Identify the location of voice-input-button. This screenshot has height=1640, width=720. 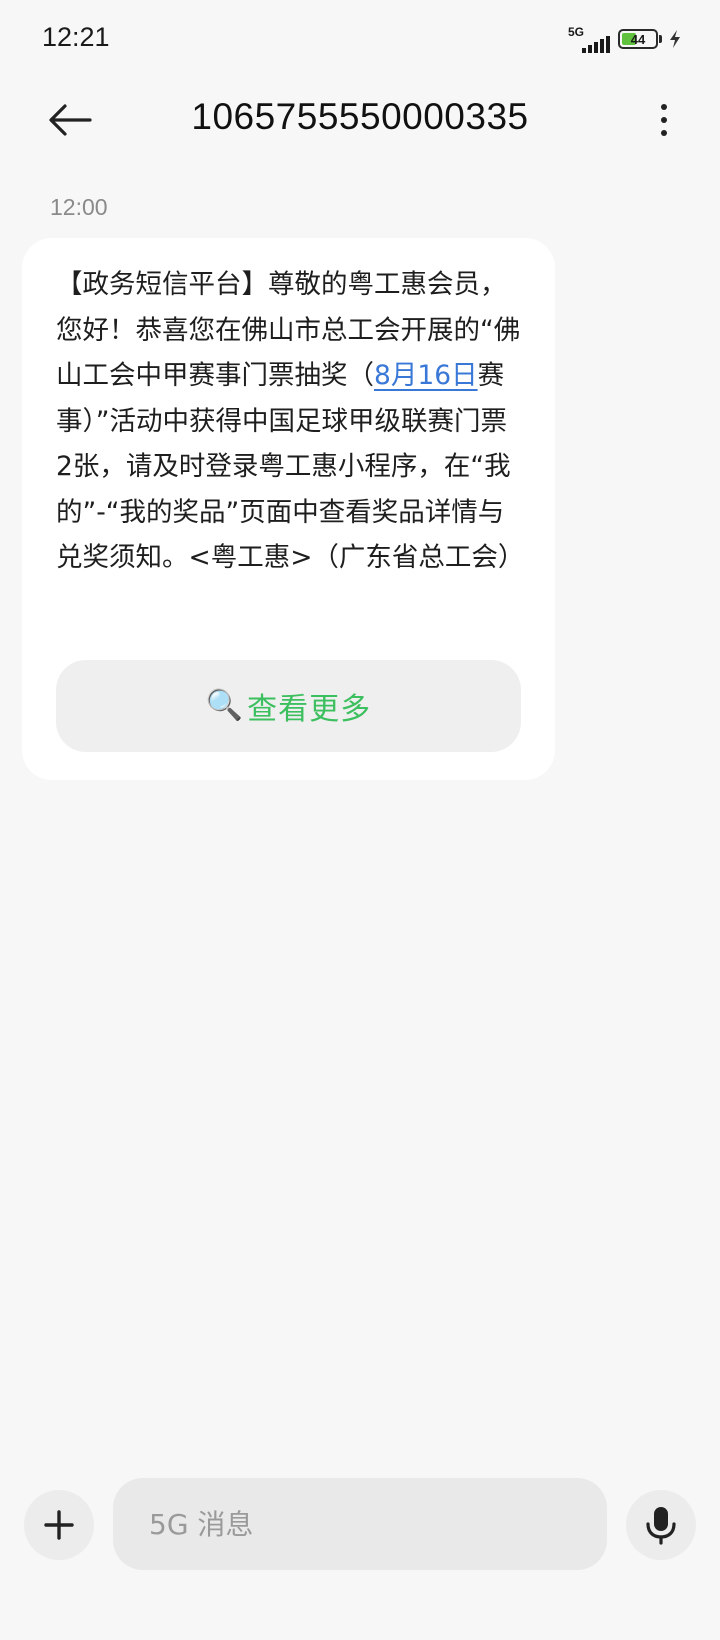
(661, 1525).